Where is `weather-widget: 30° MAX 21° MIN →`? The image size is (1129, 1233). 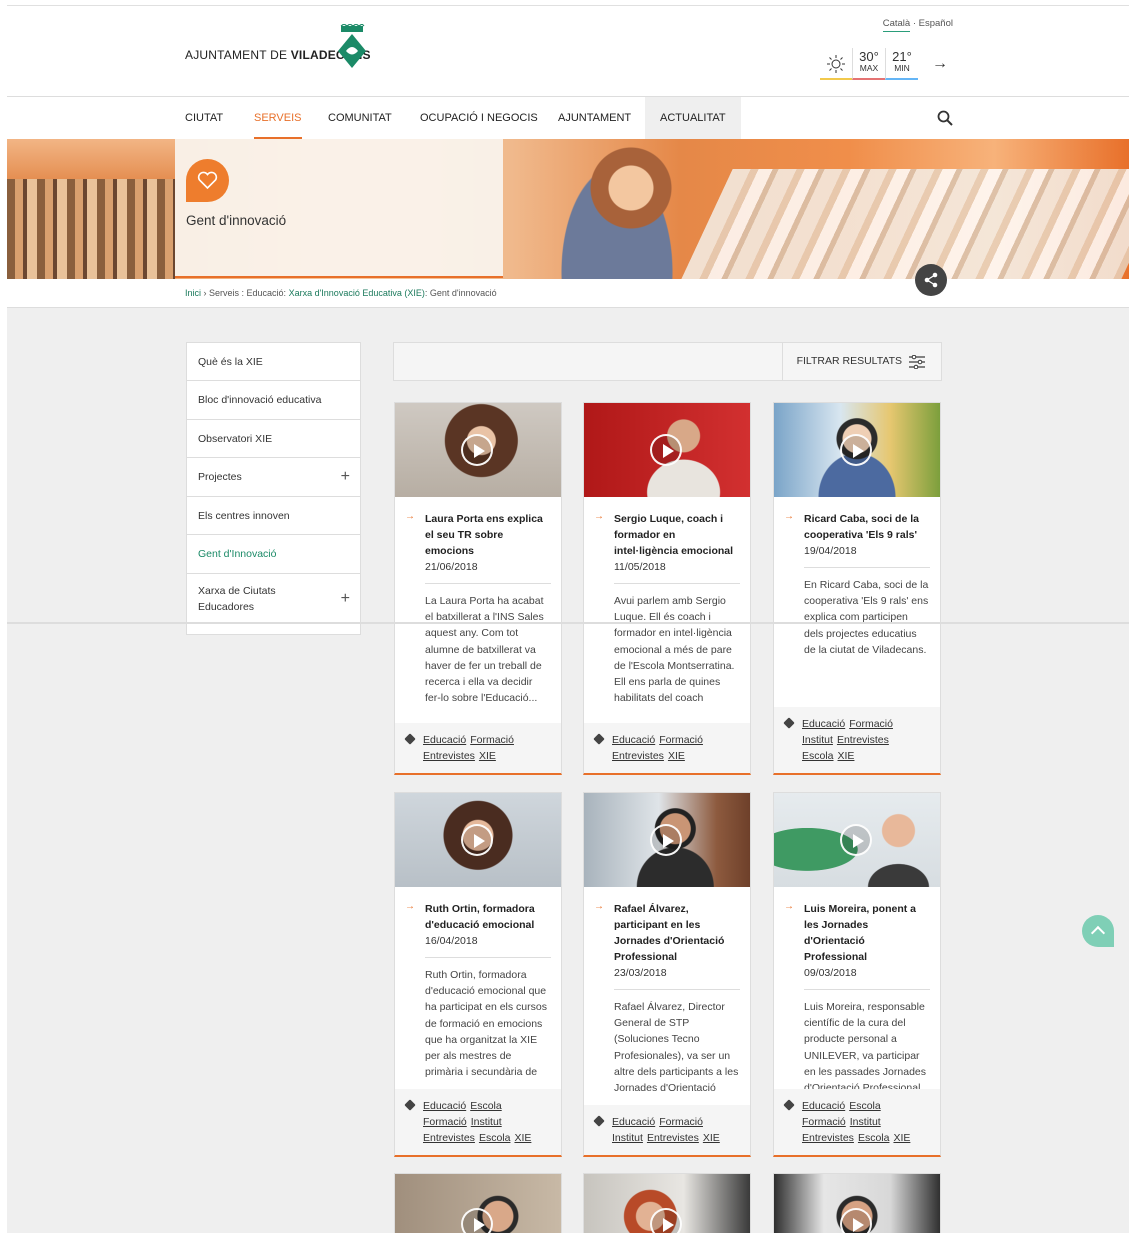
weather-widget: 30° MAX 21° MIN → is located at coordinates (884, 64).